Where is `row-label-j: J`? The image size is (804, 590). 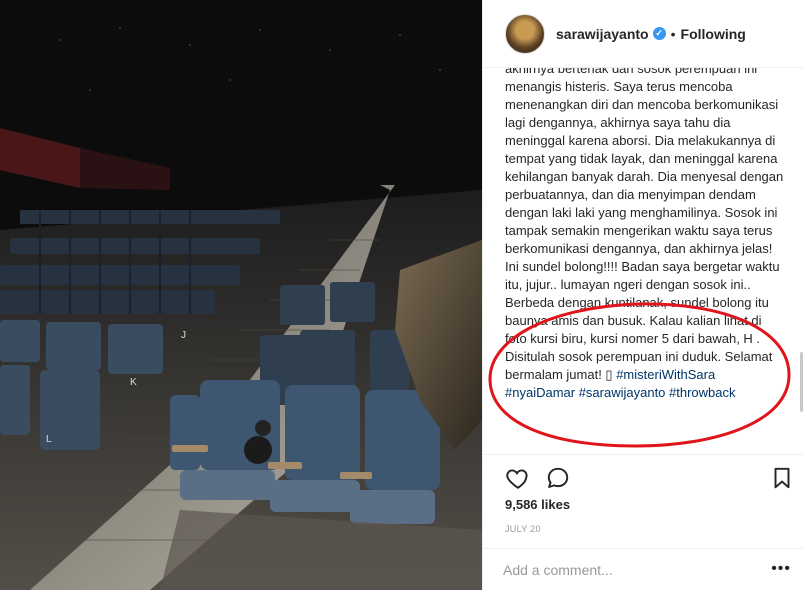
row-label-j: J is located at coordinates (183, 335).